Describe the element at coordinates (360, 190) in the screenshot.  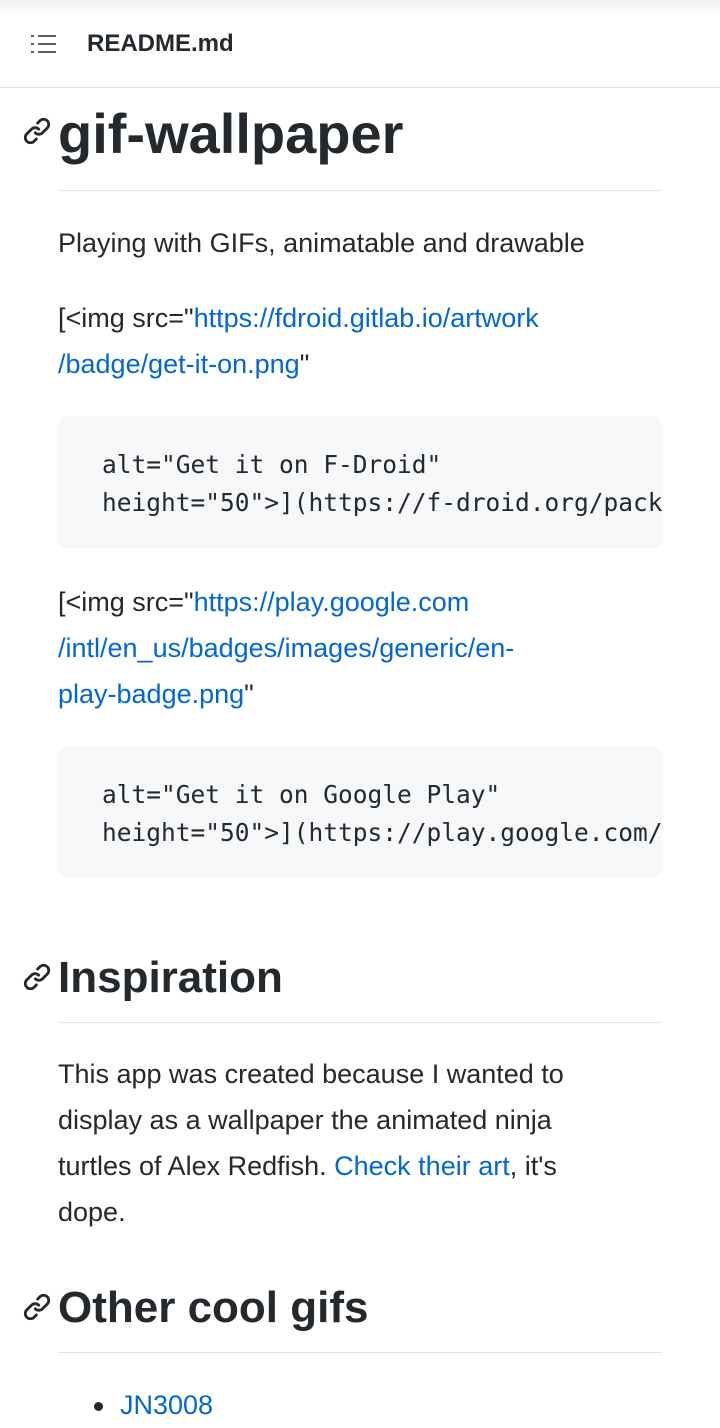
I see `heading-divider` at that location.